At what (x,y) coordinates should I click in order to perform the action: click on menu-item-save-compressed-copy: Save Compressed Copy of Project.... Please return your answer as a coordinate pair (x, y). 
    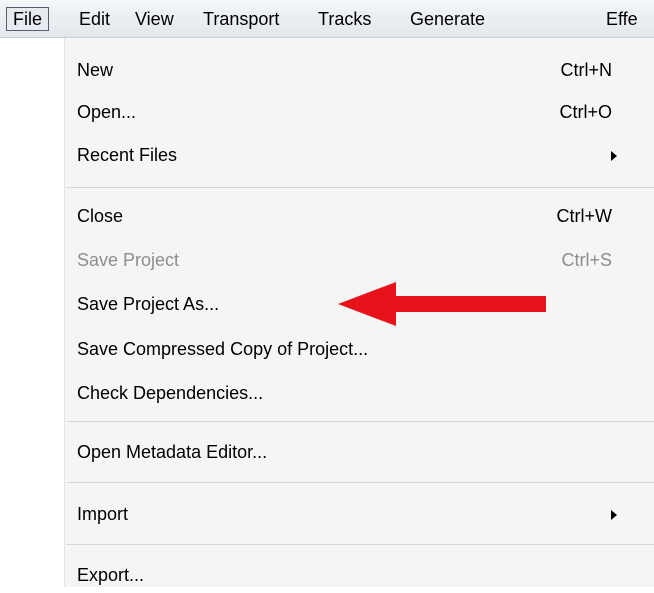
    Looking at the image, I should click on (352, 349).